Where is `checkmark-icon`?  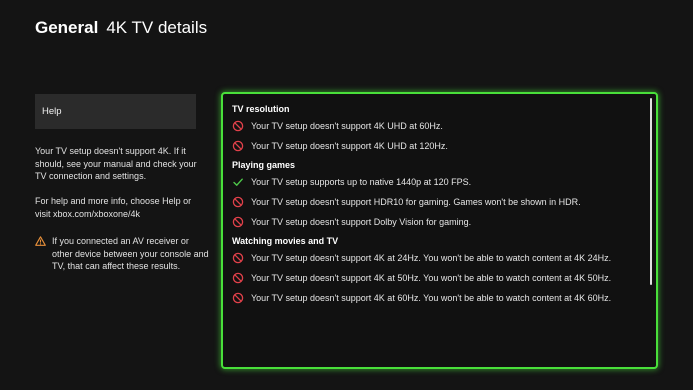 checkmark-icon is located at coordinates (238, 182).